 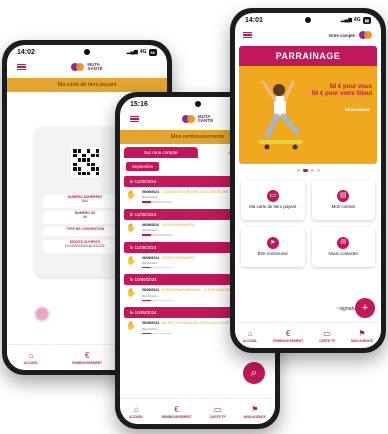 I want to click on app-header: Votre compte, so click(x=308, y=35).